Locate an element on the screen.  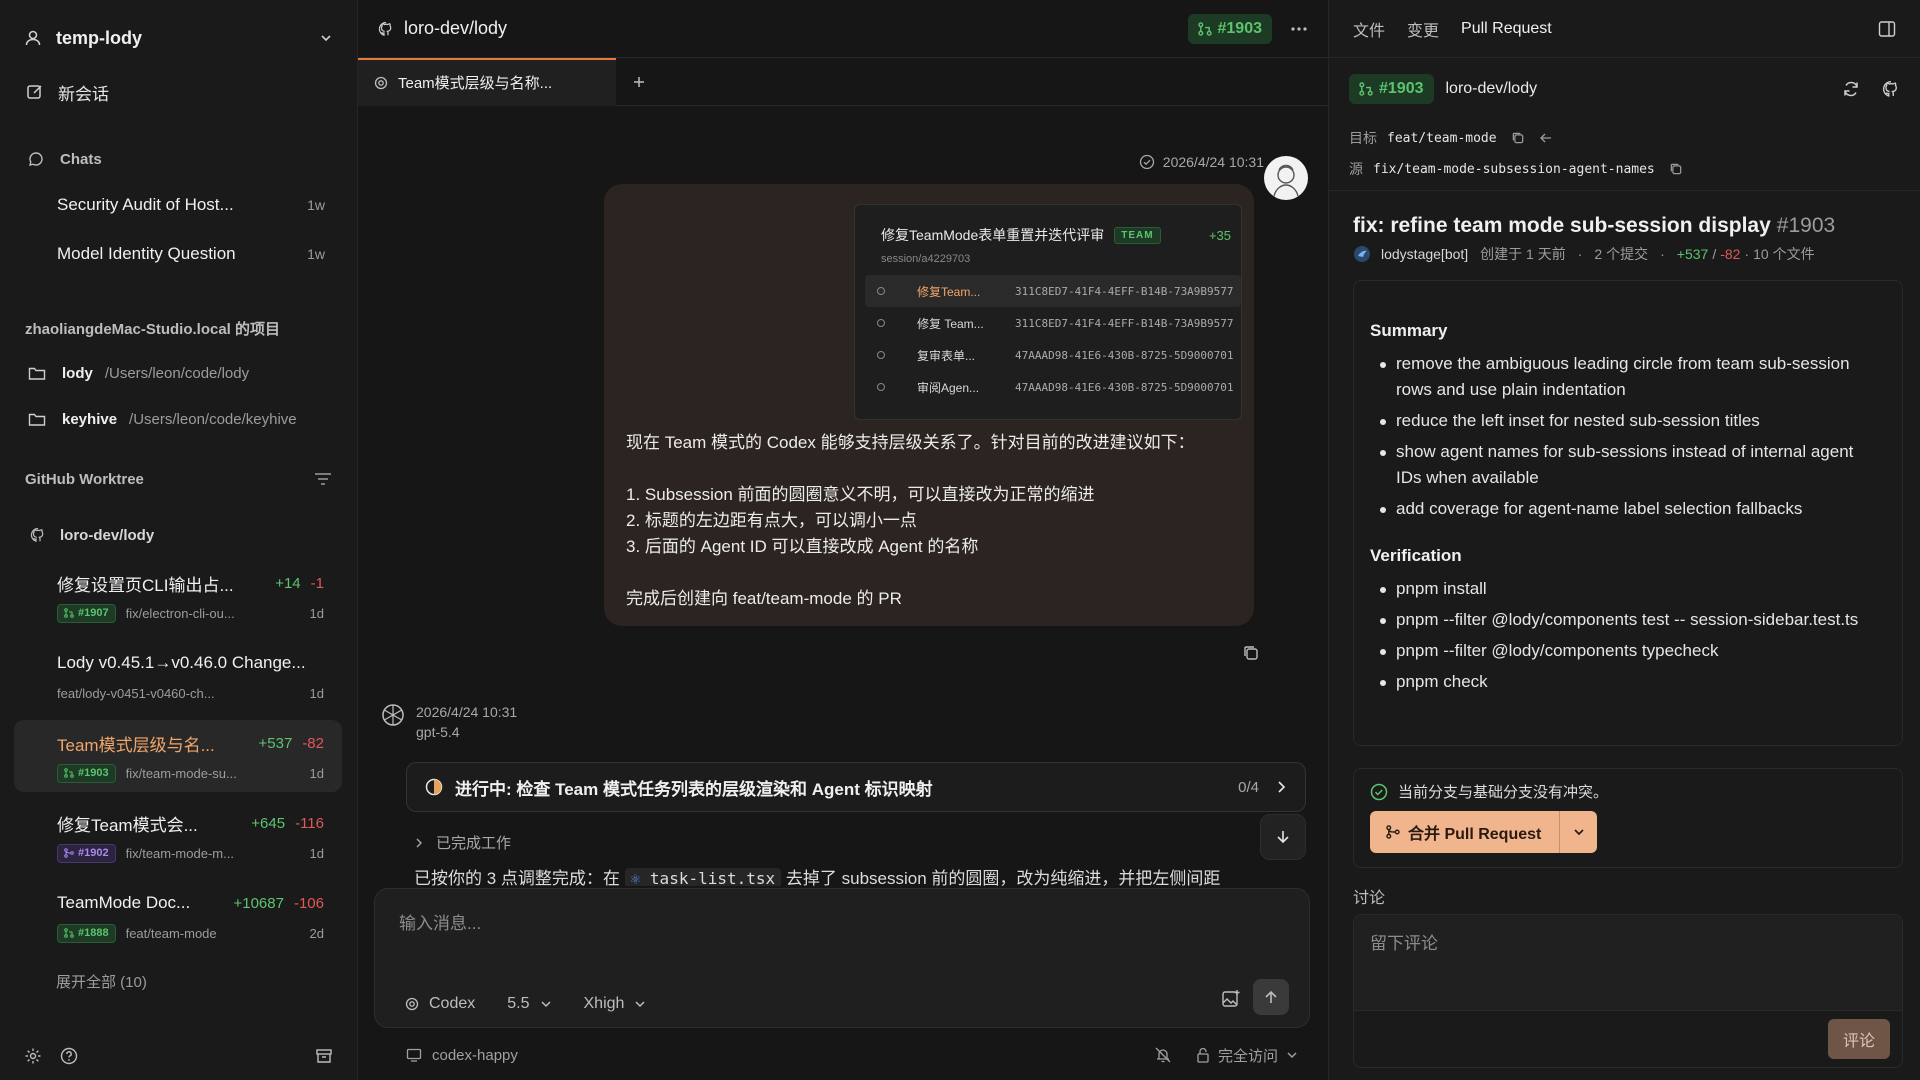
image-attach-icon is located at coordinates (1231, 999).